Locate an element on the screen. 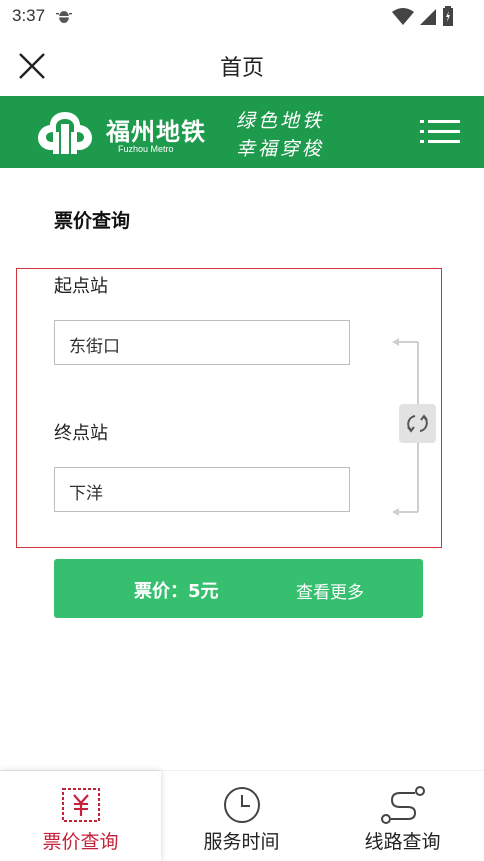 This screenshot has height=861, width=484. nav-item-fare-query: 票价查询 is located at coordinates (80, 816).